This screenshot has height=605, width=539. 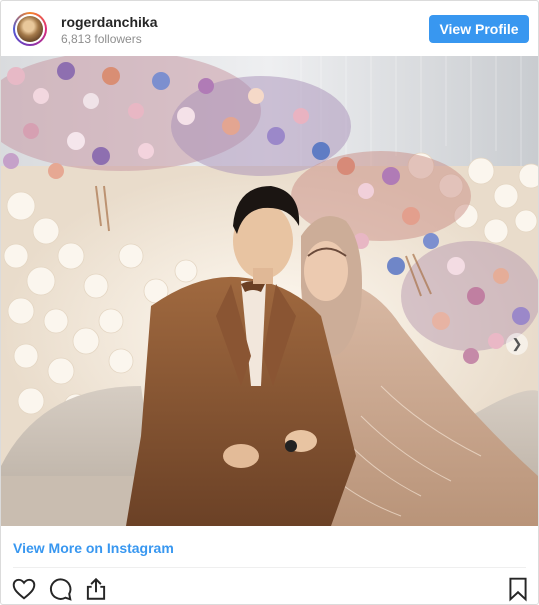 What do you see at coordinates (24, 589) in the screenshot?
I see `heart-icon` at bounding box center [24, 589].